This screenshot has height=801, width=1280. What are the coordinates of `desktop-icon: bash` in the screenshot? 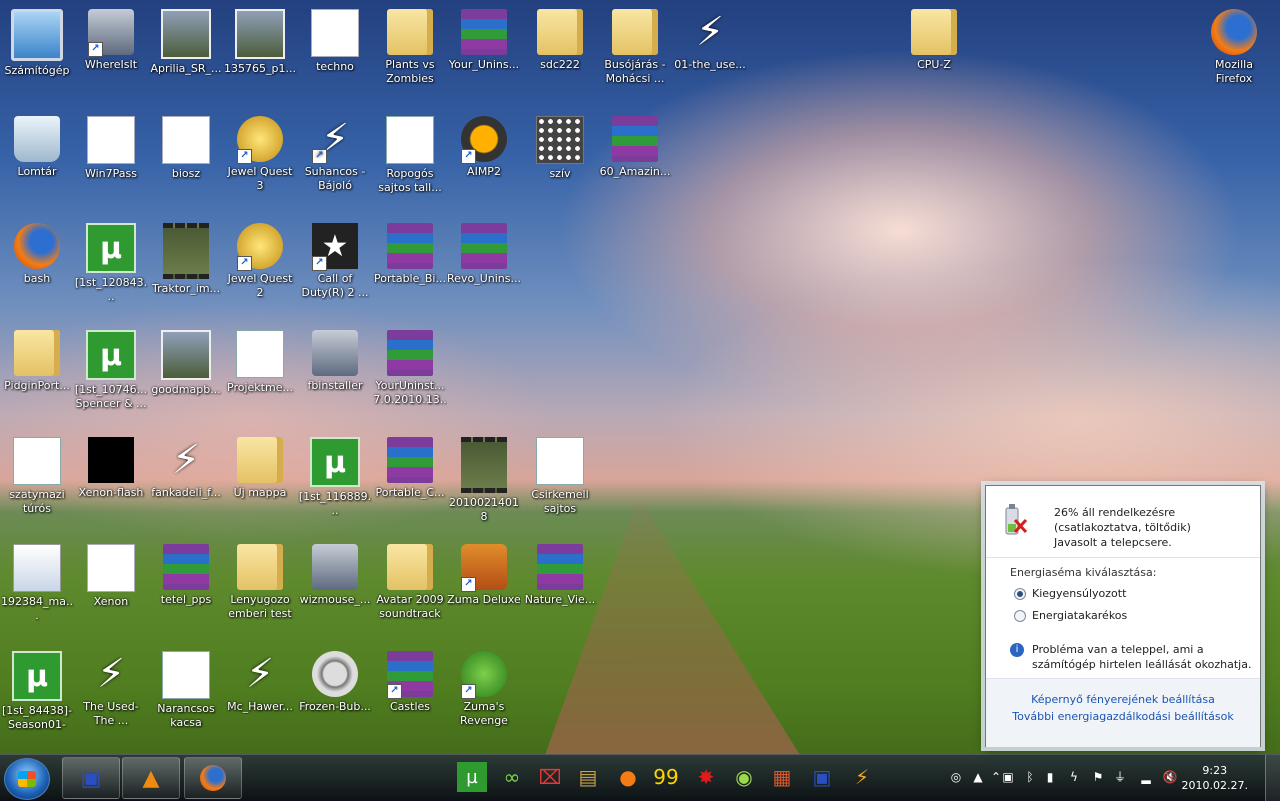 It's located at (37, 252).